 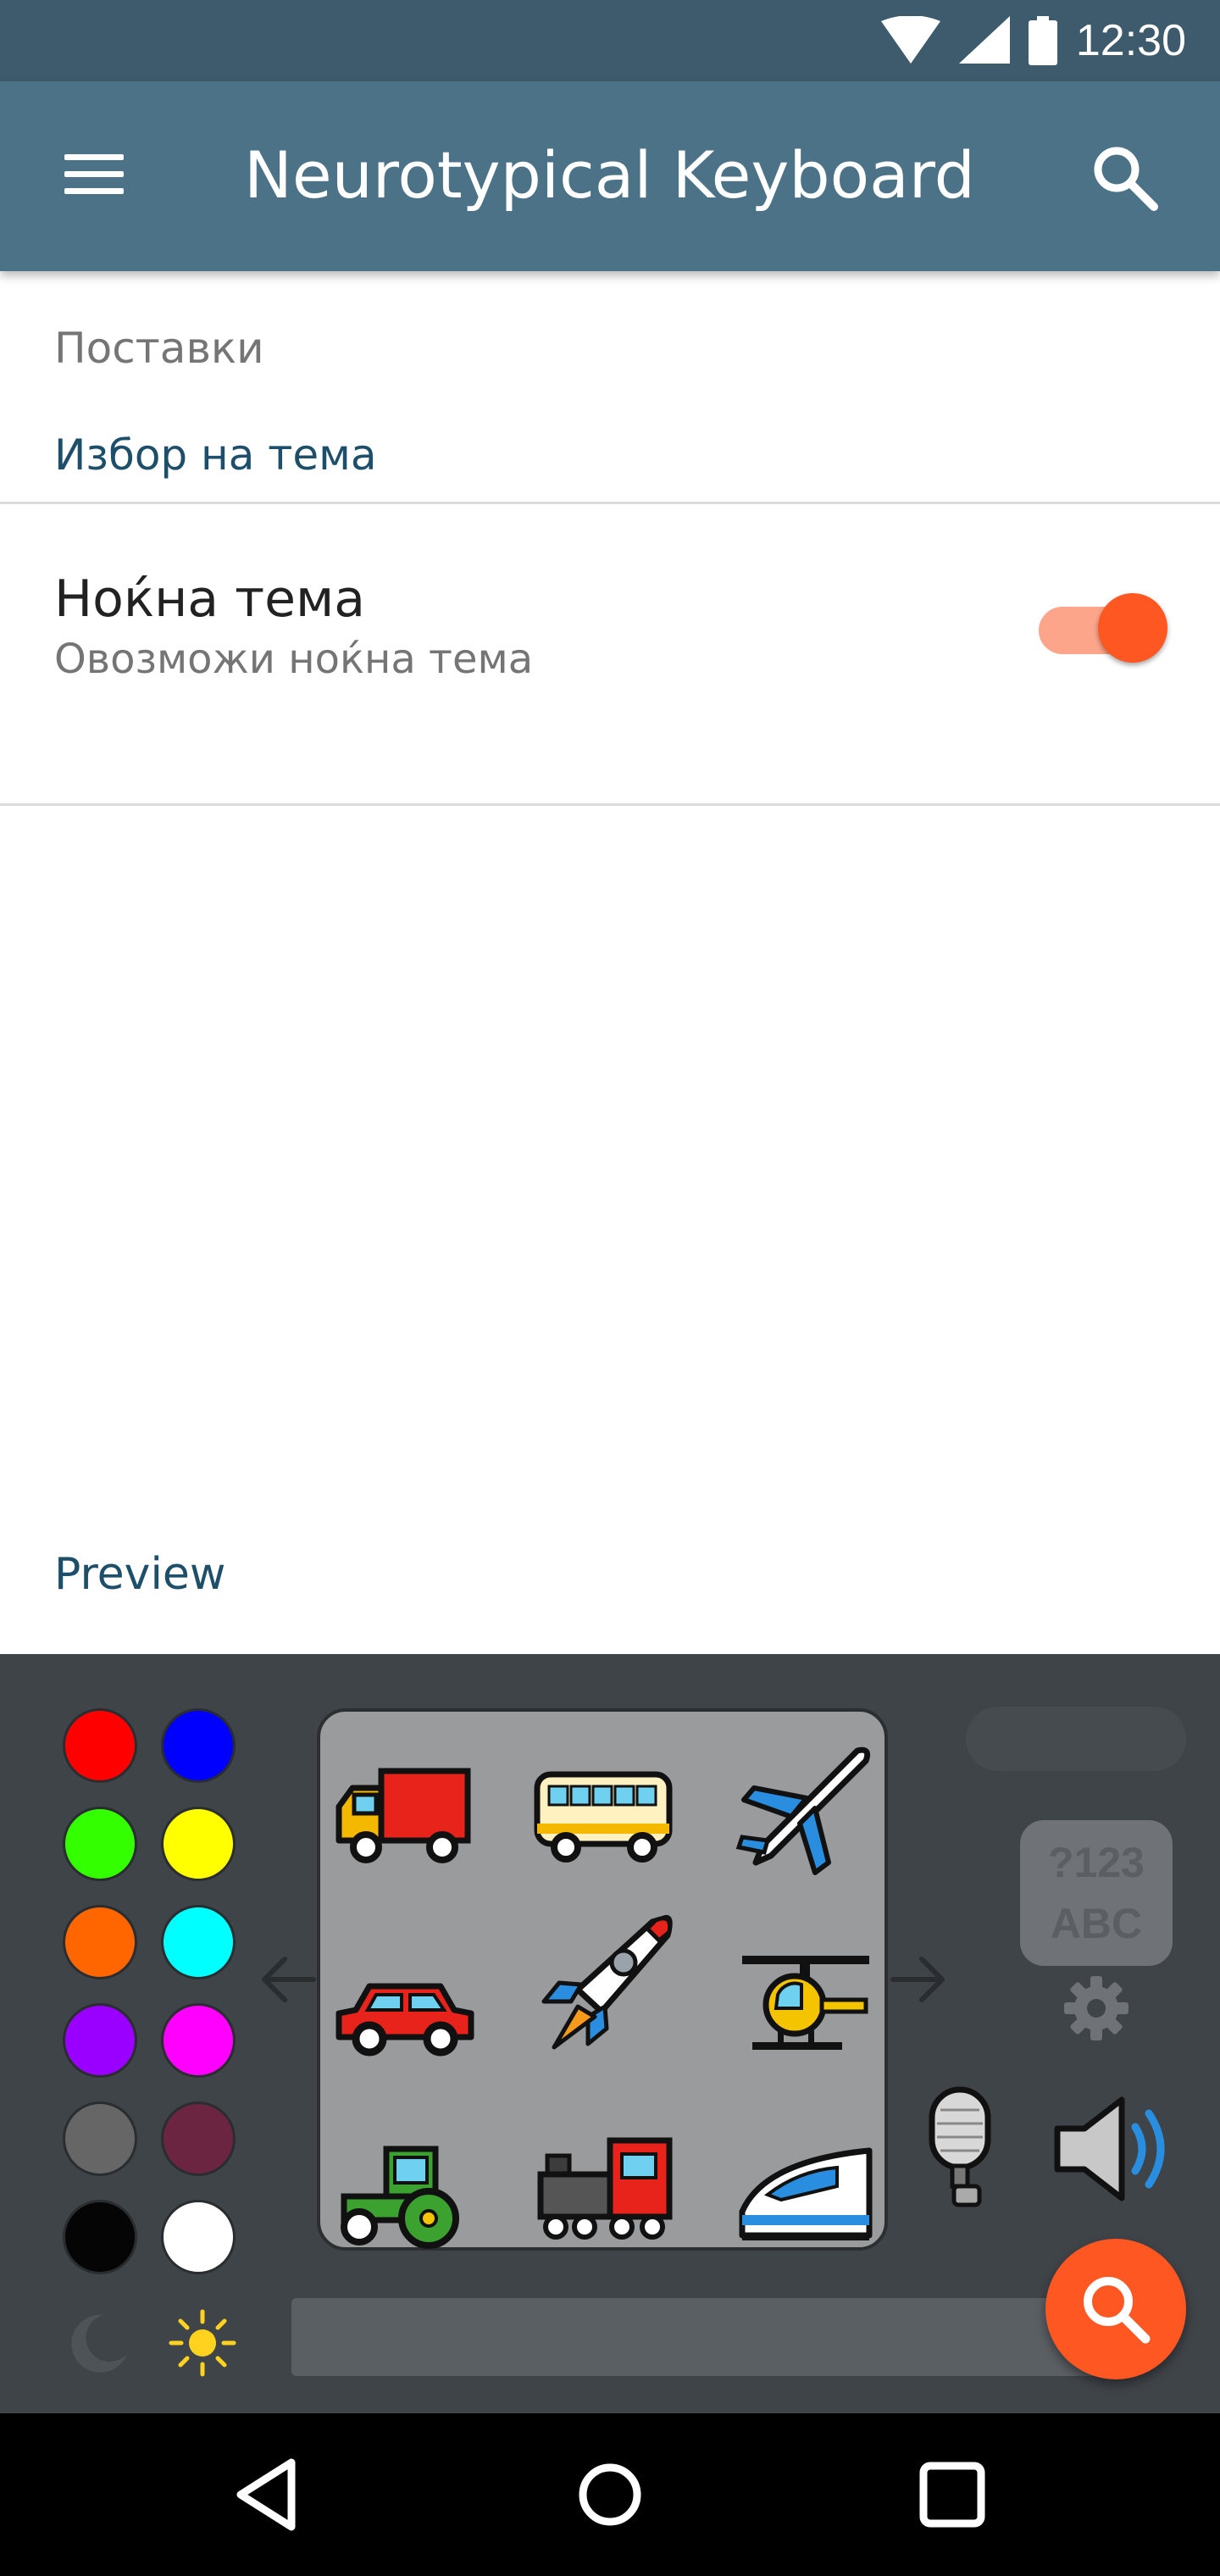 What do you see at coordinates (806, 2199) in the screenshot?
I see `bullet-train-icon` at bounding box center [806, 2199].